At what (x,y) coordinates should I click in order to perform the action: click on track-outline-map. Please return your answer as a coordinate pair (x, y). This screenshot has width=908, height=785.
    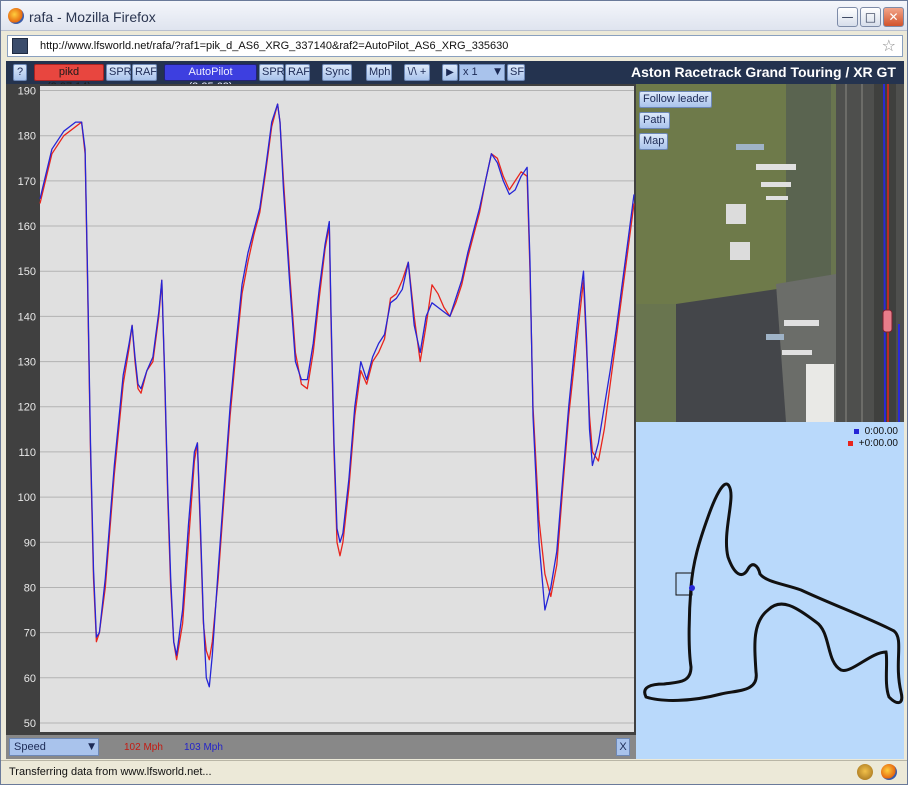
    Looking at the image, I should click on (773, 593).